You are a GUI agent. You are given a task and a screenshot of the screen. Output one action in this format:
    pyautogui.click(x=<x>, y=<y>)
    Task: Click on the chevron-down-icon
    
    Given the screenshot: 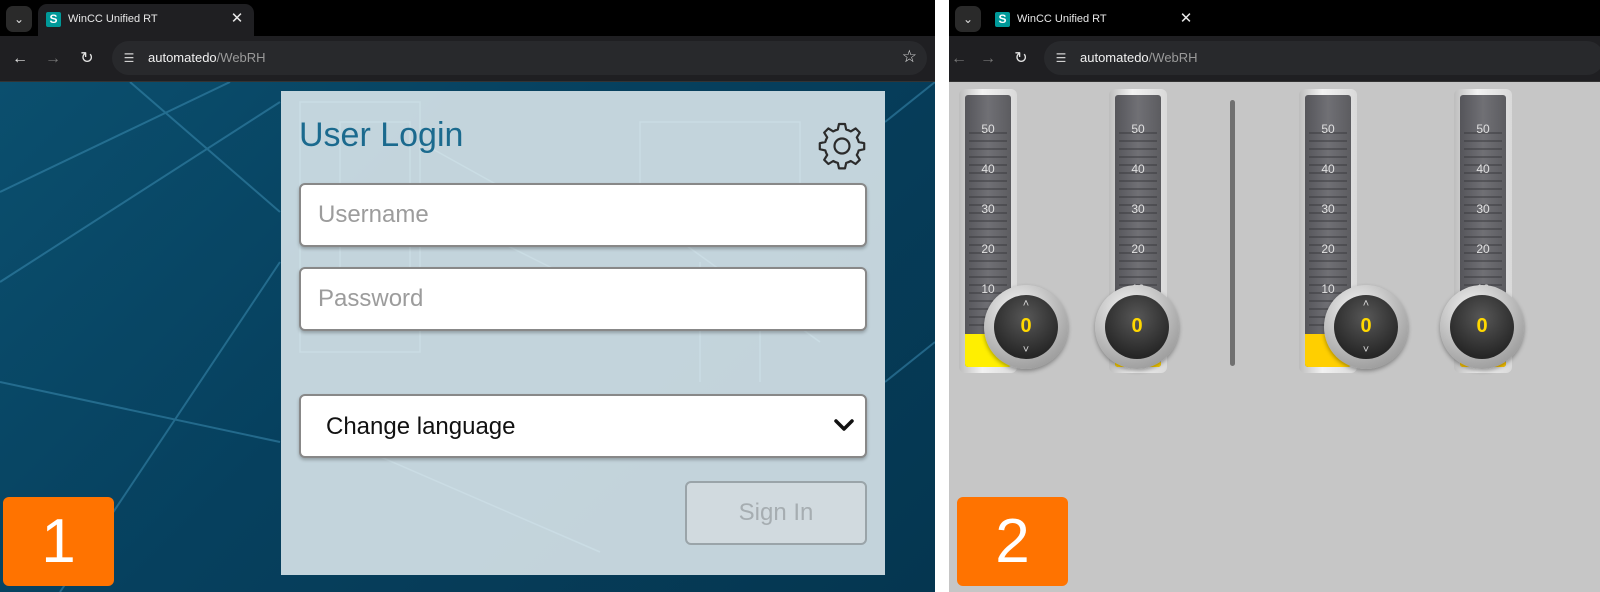 What is the action you would take?
    pyautogui.click(x=844, y=425)
    